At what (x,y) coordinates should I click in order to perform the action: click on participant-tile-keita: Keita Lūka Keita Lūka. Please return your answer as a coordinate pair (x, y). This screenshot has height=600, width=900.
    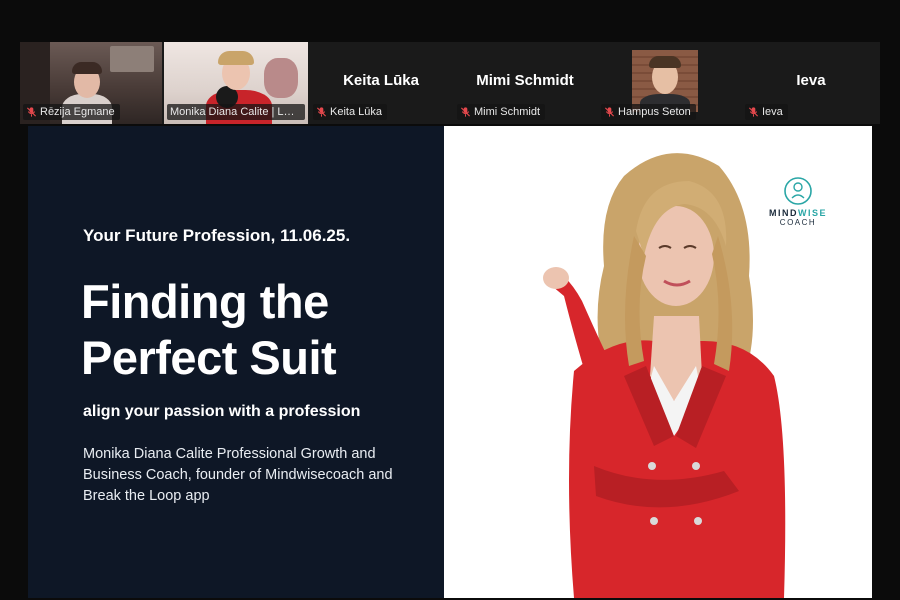
    Looking at the image, I should click on (381, 83).